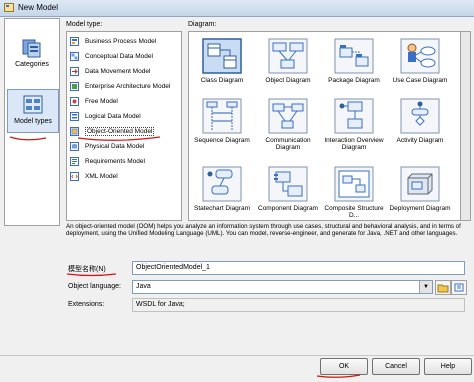  I want to click on component-diagram-icon, so click(288, 184).